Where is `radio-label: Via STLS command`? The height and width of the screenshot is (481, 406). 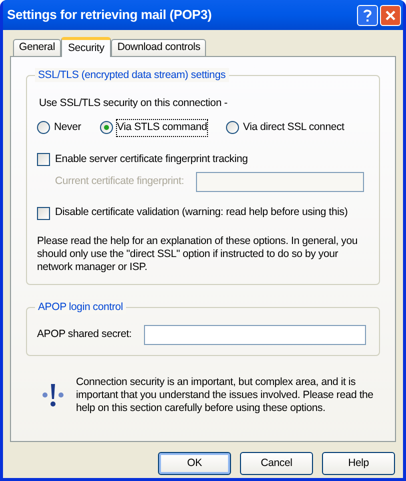 radio-label: Via STLS command is located at coordinates (162, 128).